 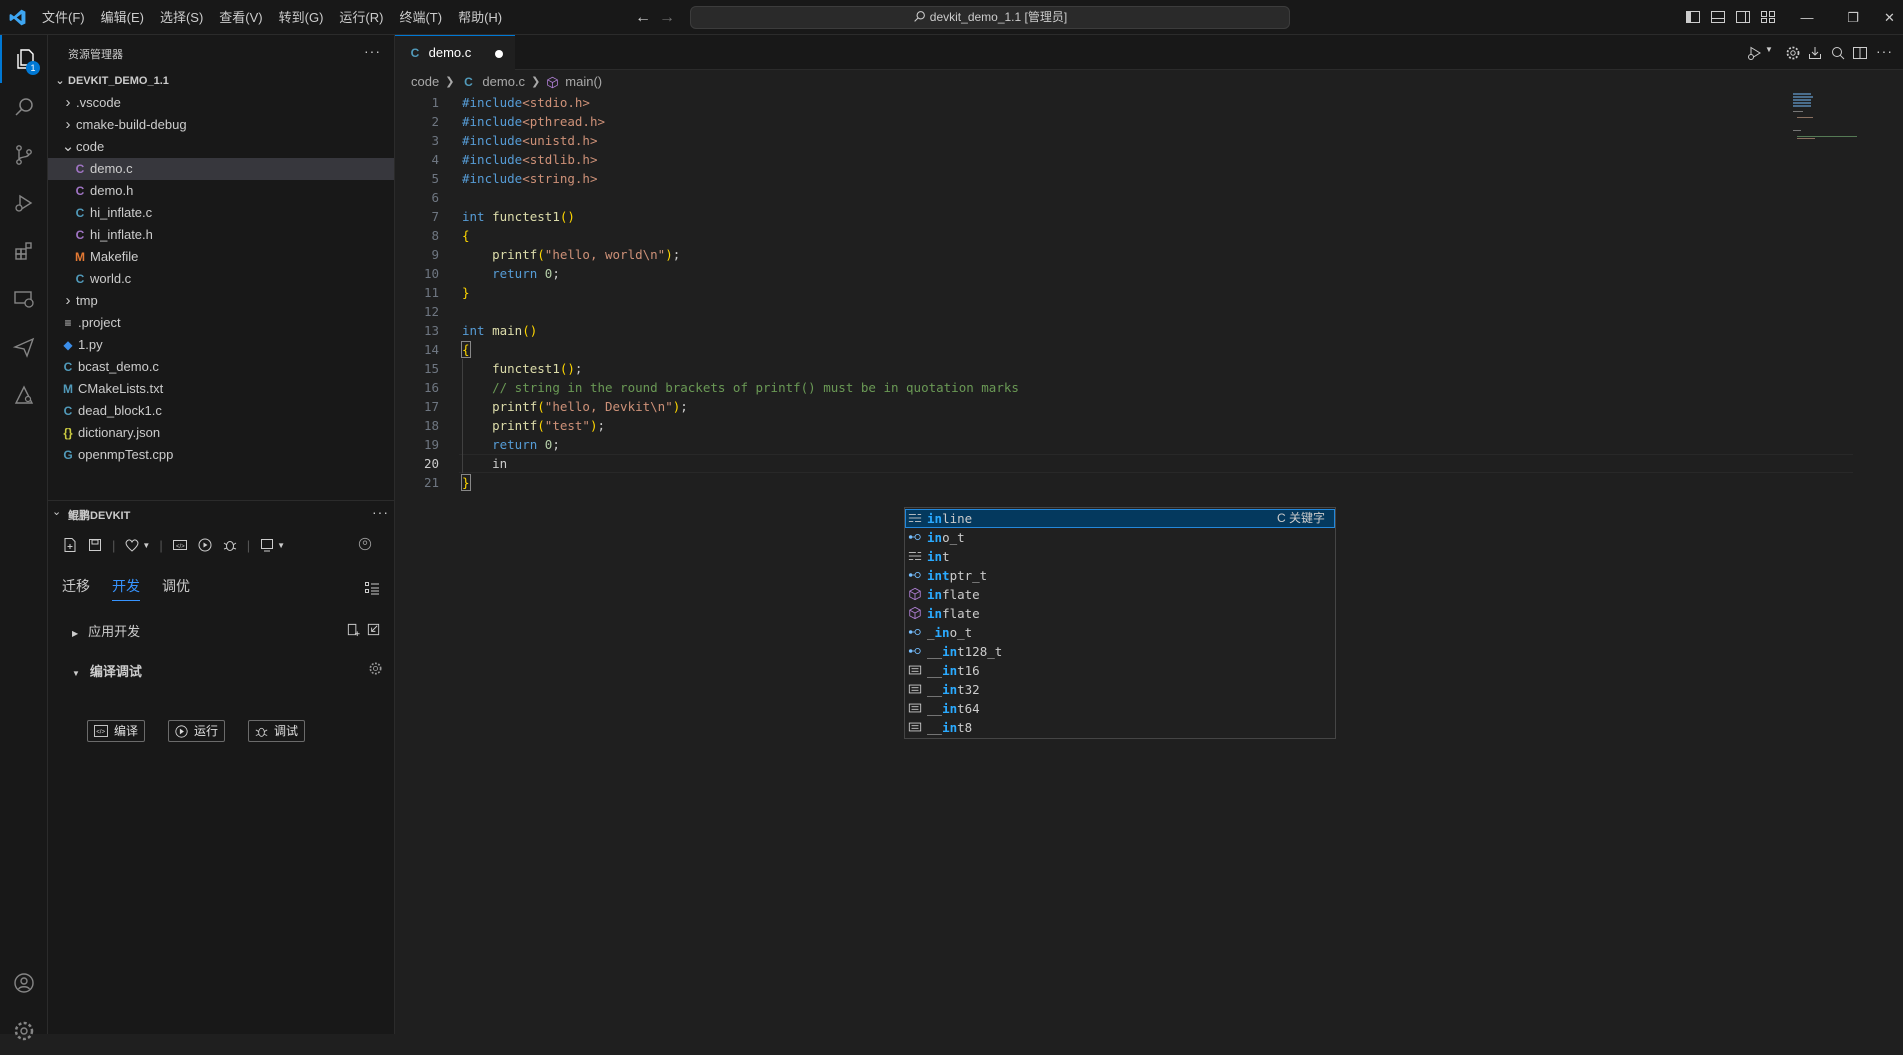 I want to click on tree-file: Chi_inflate.c, so click(x=221, y=213).